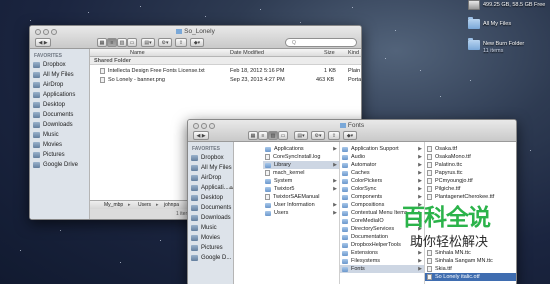 The image size is (550, 284). What do you see at coordinates (301, 173) in the screenshot?
I see `column-item: mach_kernel` at bounding box center [301, 173].